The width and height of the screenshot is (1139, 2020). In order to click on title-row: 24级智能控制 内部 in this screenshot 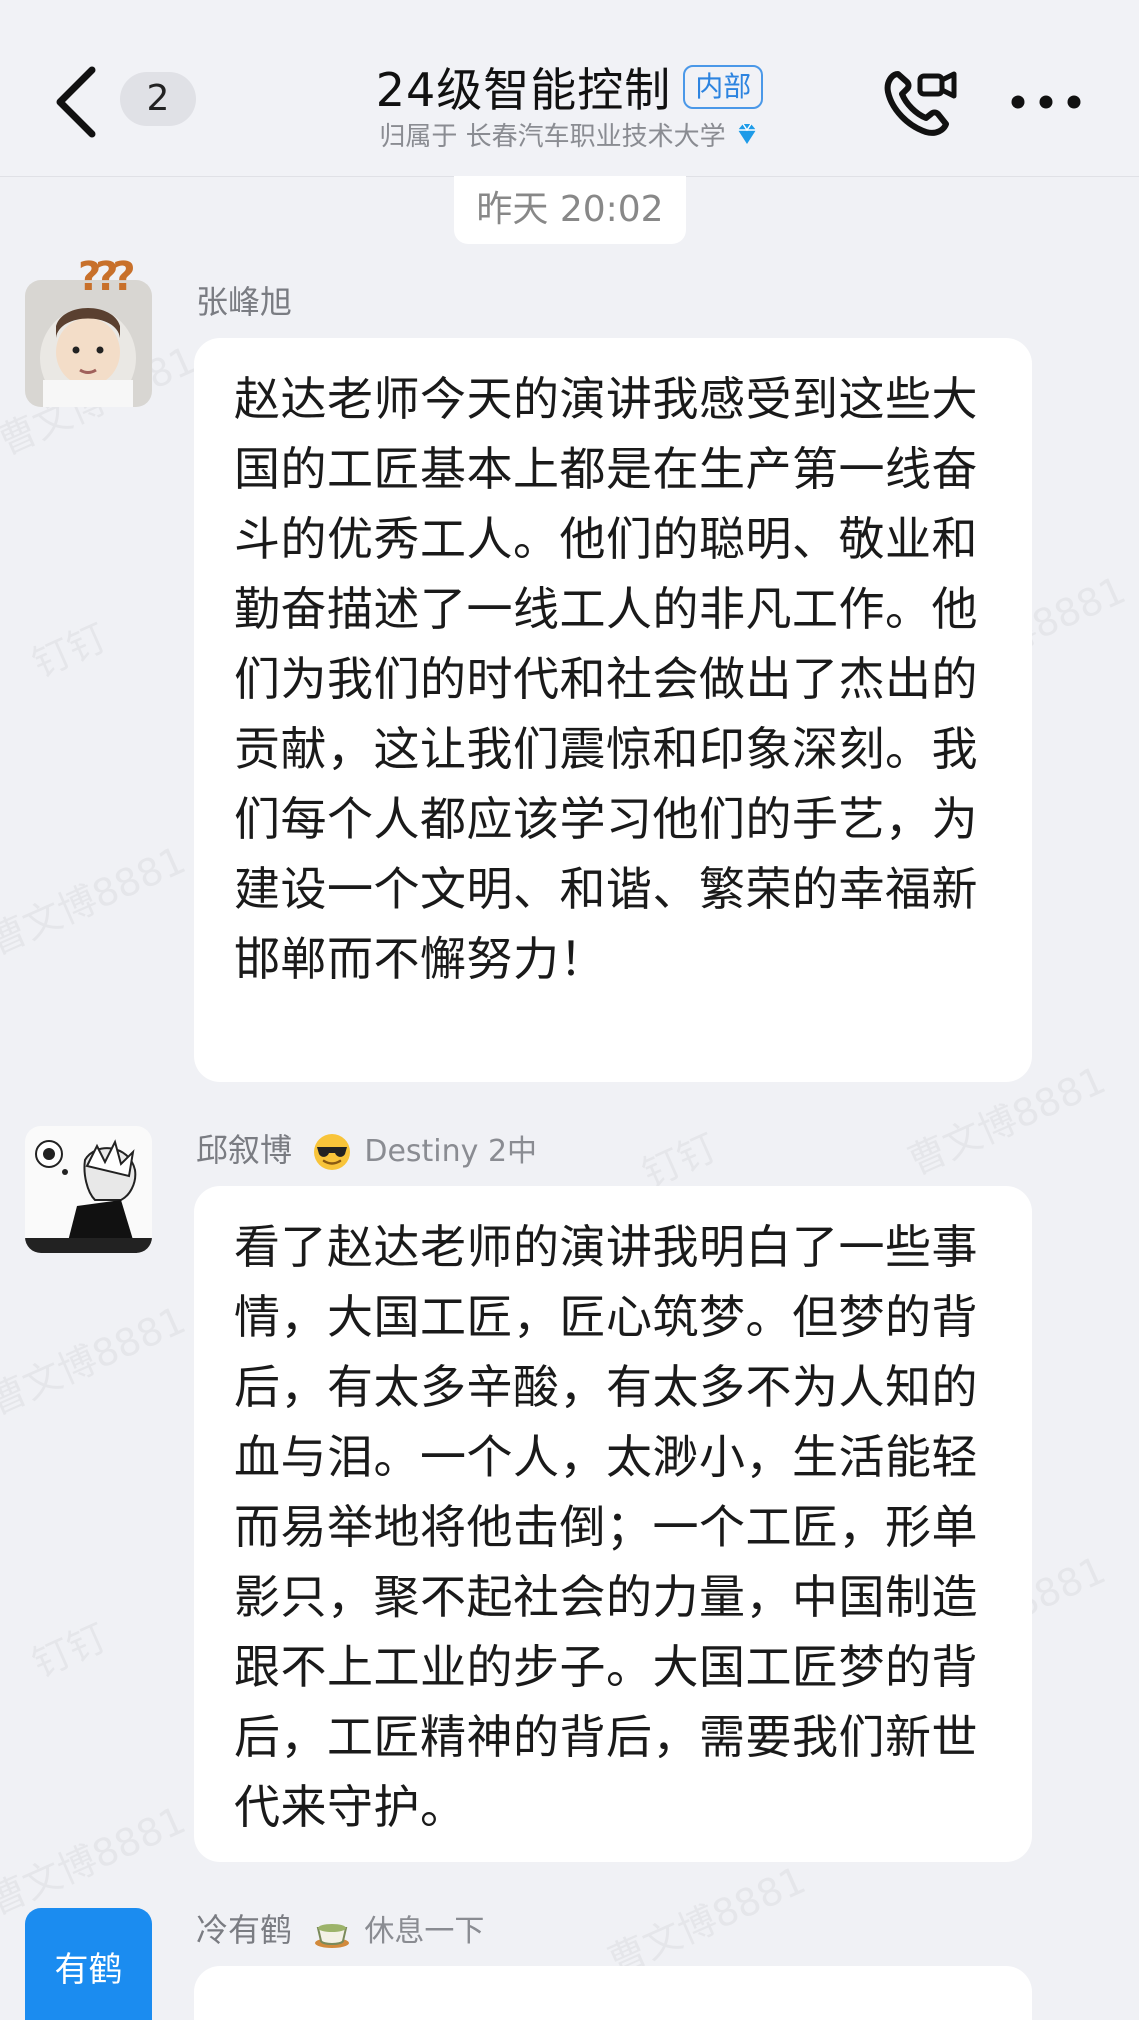, I will do `click(569, 87)`.